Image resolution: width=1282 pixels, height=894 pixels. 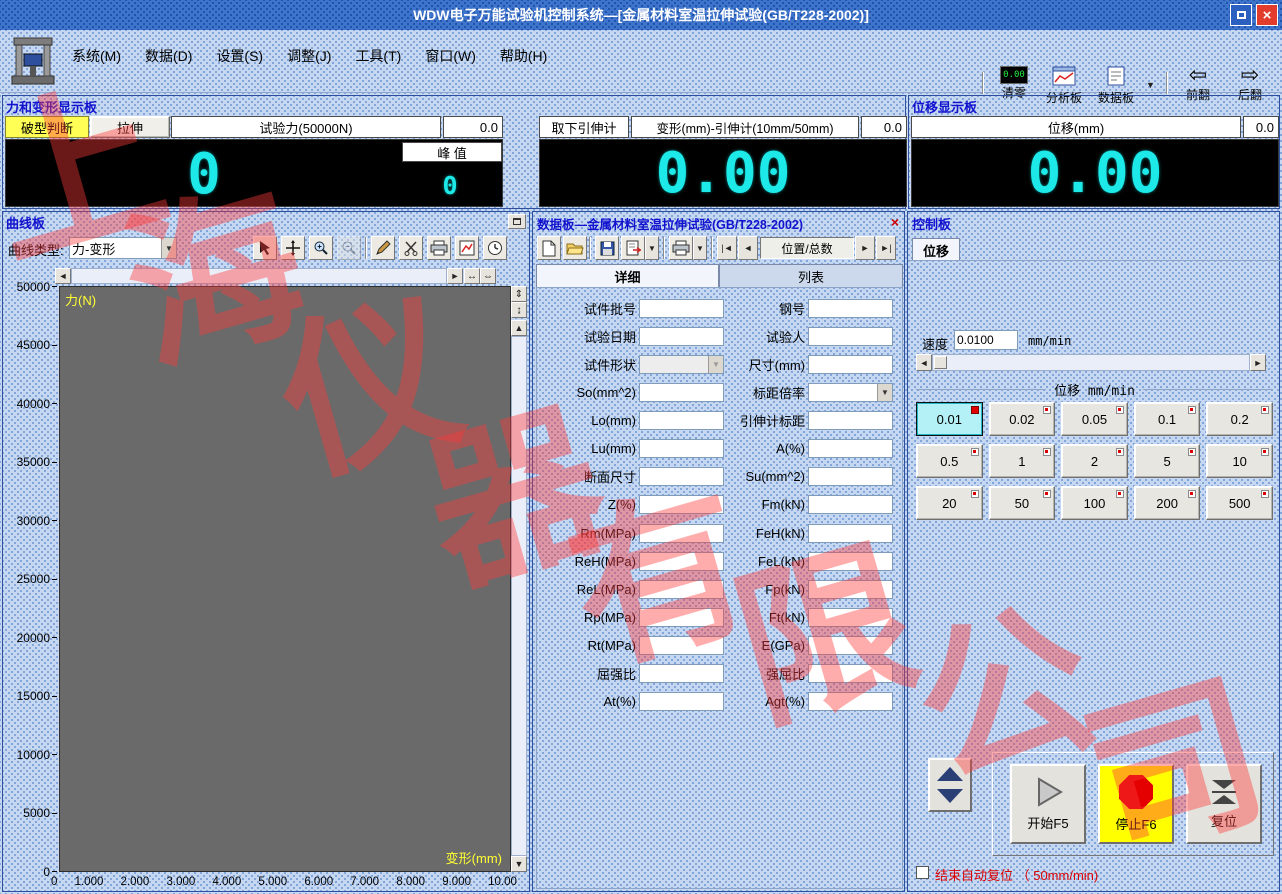 I want to click on yield-ratio-input, so click(x=681, y=674).